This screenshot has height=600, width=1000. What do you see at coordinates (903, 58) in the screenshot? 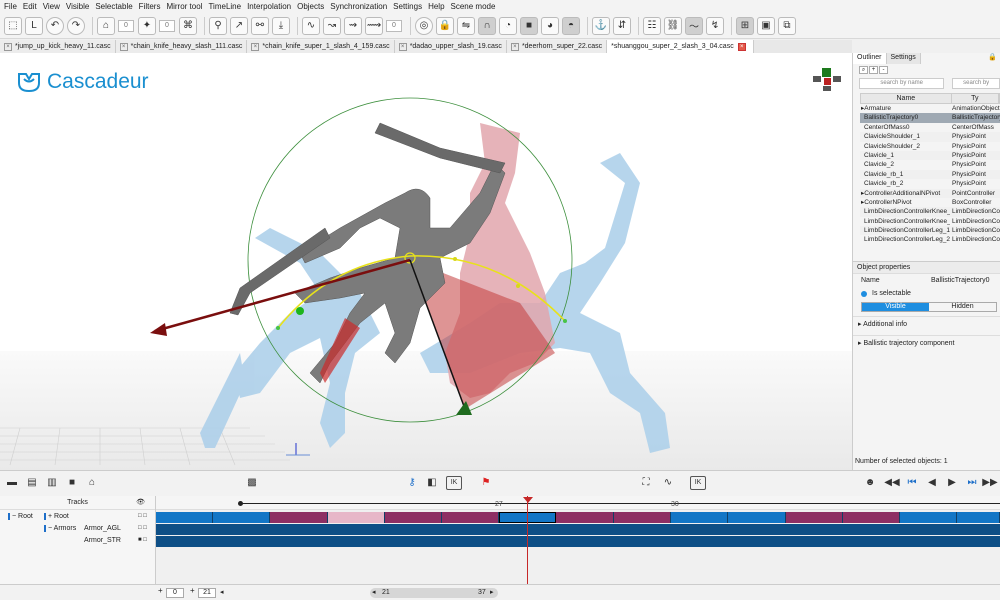
I see `tab-settings: Settings` at bounding box center [903, 58].